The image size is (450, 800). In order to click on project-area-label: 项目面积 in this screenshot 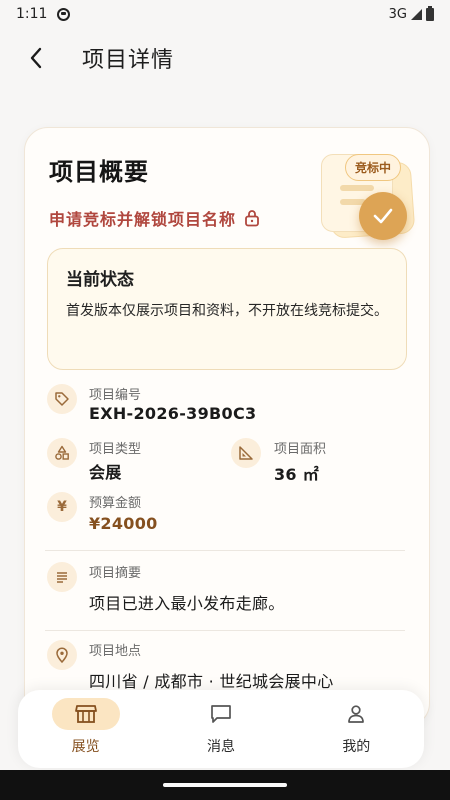, I will do `click(300, 449)`.